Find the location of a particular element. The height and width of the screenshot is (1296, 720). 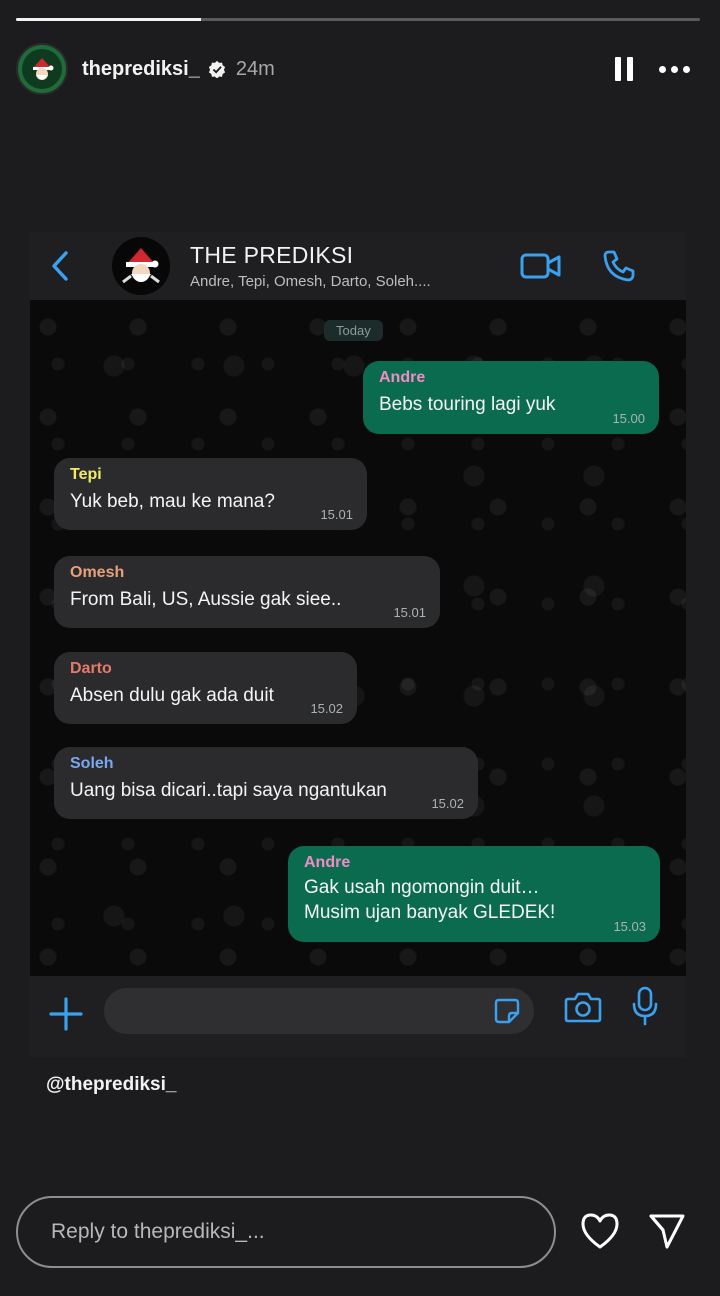

avatar-logo is located at coordinates (42, 69).